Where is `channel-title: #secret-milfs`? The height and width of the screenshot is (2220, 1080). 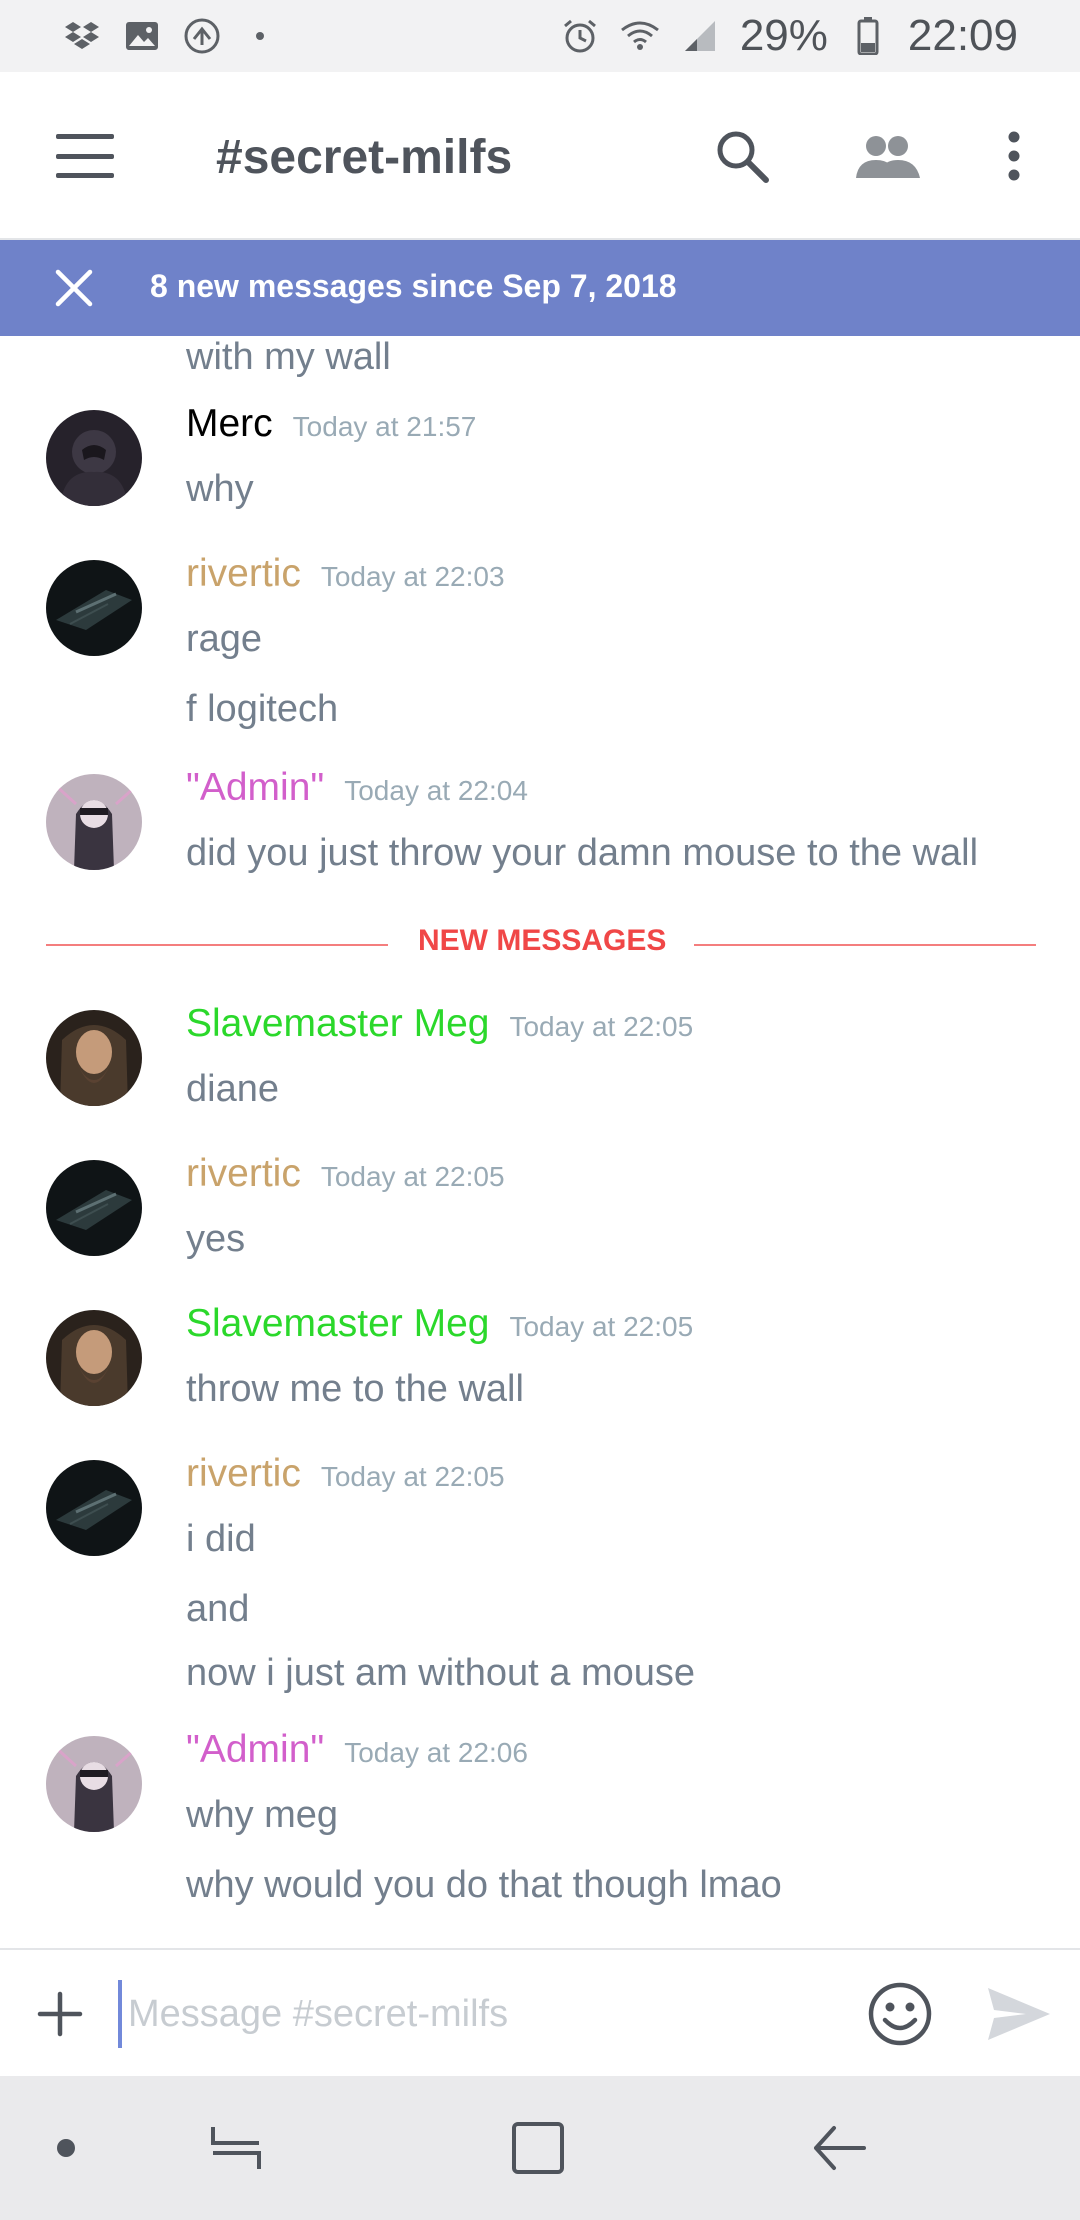 channel-title: #secret-milfs is located at coordinates (364, 157).